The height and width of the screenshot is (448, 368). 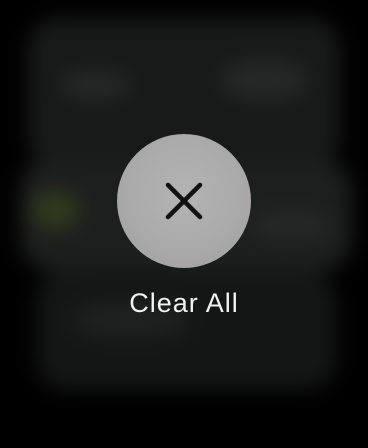 I want to click on clear-all-button, so click(x=184, y=201).